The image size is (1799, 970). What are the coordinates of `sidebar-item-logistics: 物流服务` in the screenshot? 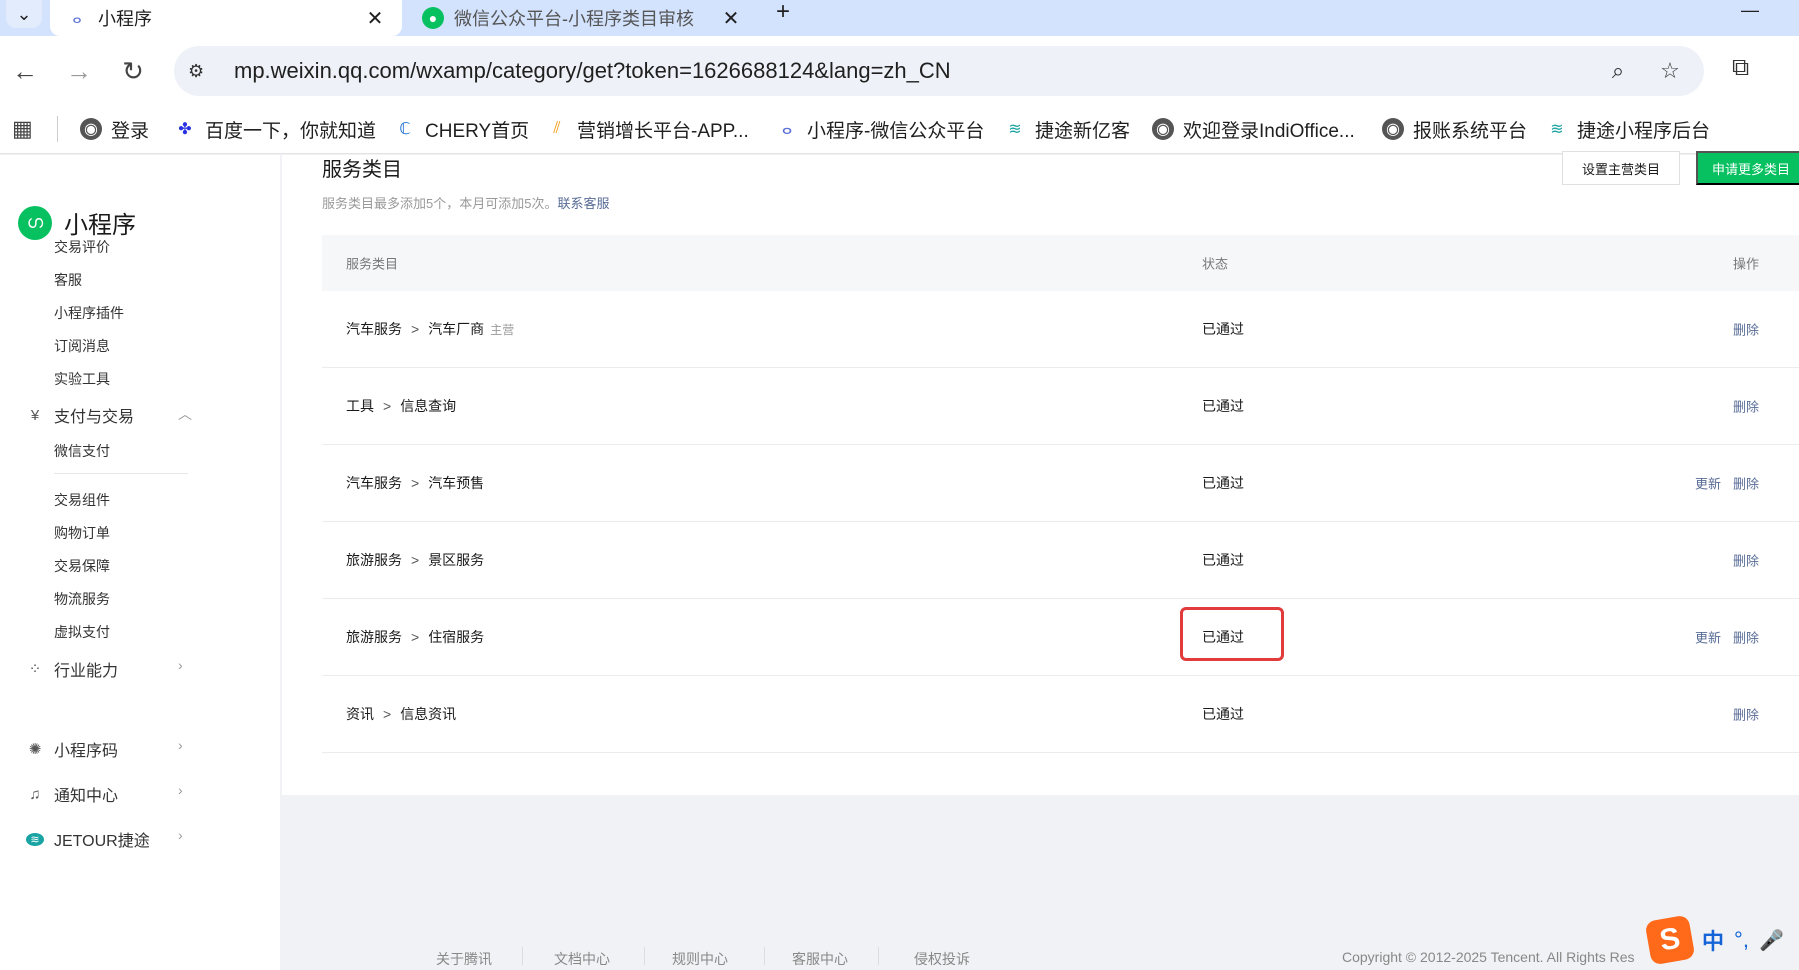 It's located at (82, 599).